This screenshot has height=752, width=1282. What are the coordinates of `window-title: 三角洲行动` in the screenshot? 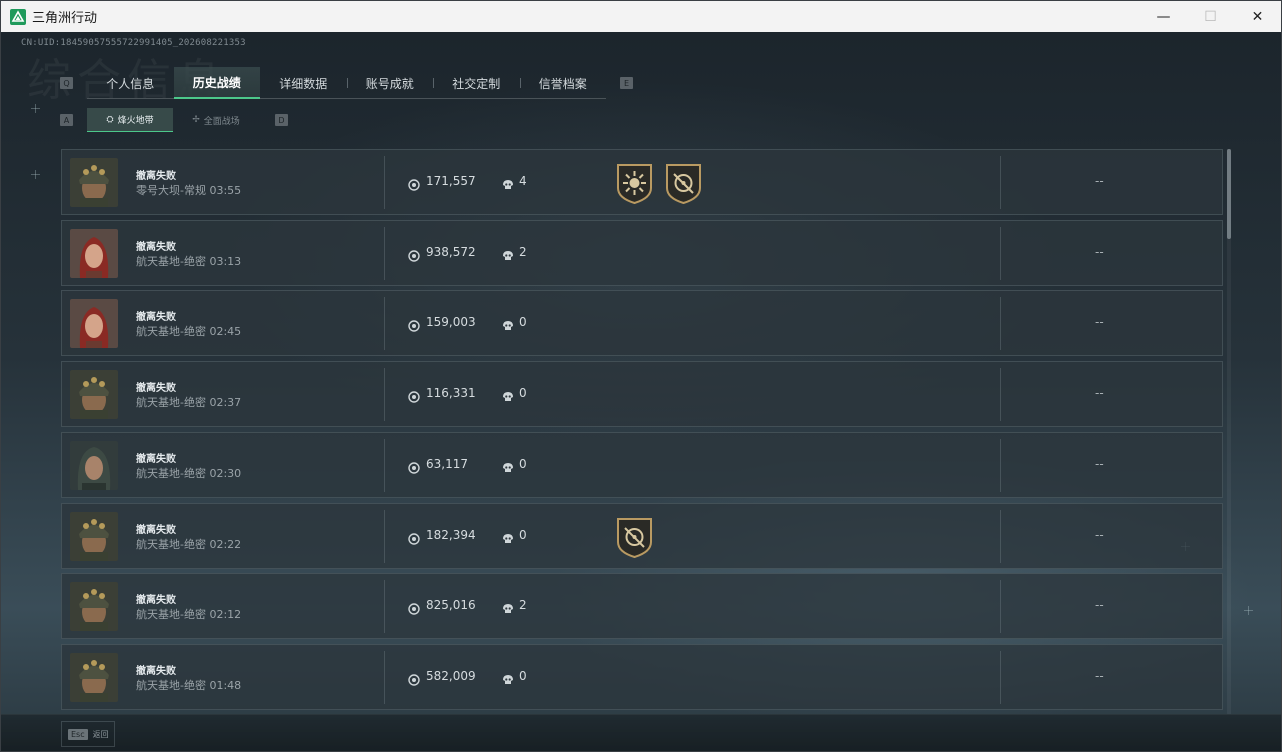 It's located at (65, 18).